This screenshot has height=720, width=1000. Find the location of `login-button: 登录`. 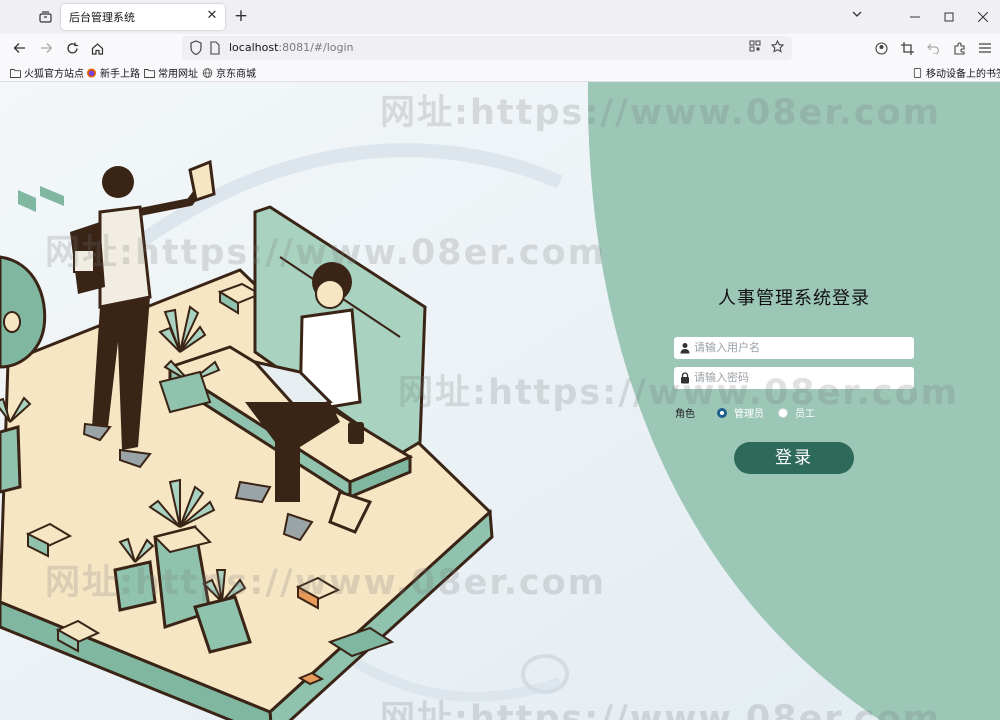

login-button: 登录 is located at coordinates (794, 458).